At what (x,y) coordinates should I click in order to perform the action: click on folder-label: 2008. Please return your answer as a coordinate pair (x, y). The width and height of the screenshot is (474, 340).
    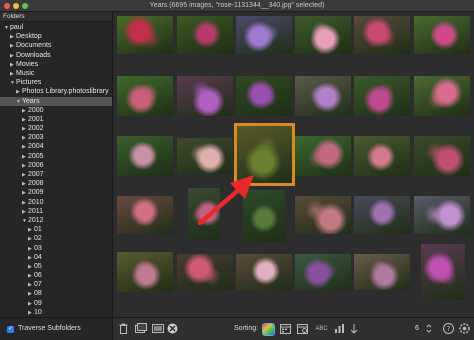
    Looking at the image, I should click on (36, 184).